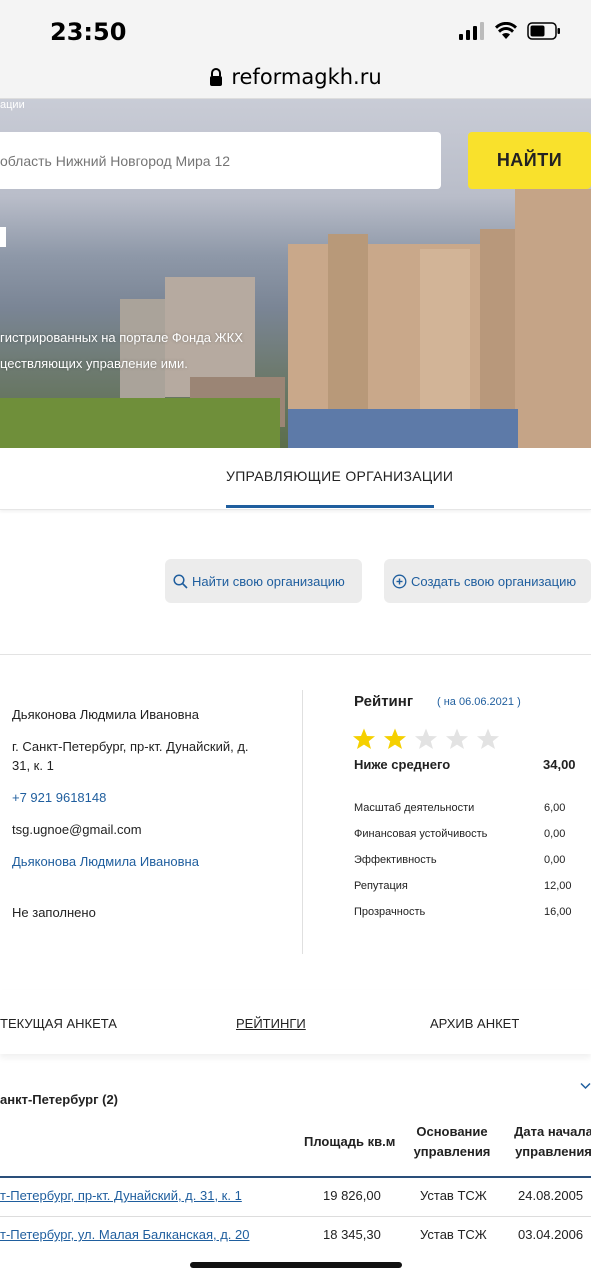  What do you see at coordinates (555, 808) in the screenshot?
I see `metric-scale-value: 6,00` at bounding box center [555, 808].